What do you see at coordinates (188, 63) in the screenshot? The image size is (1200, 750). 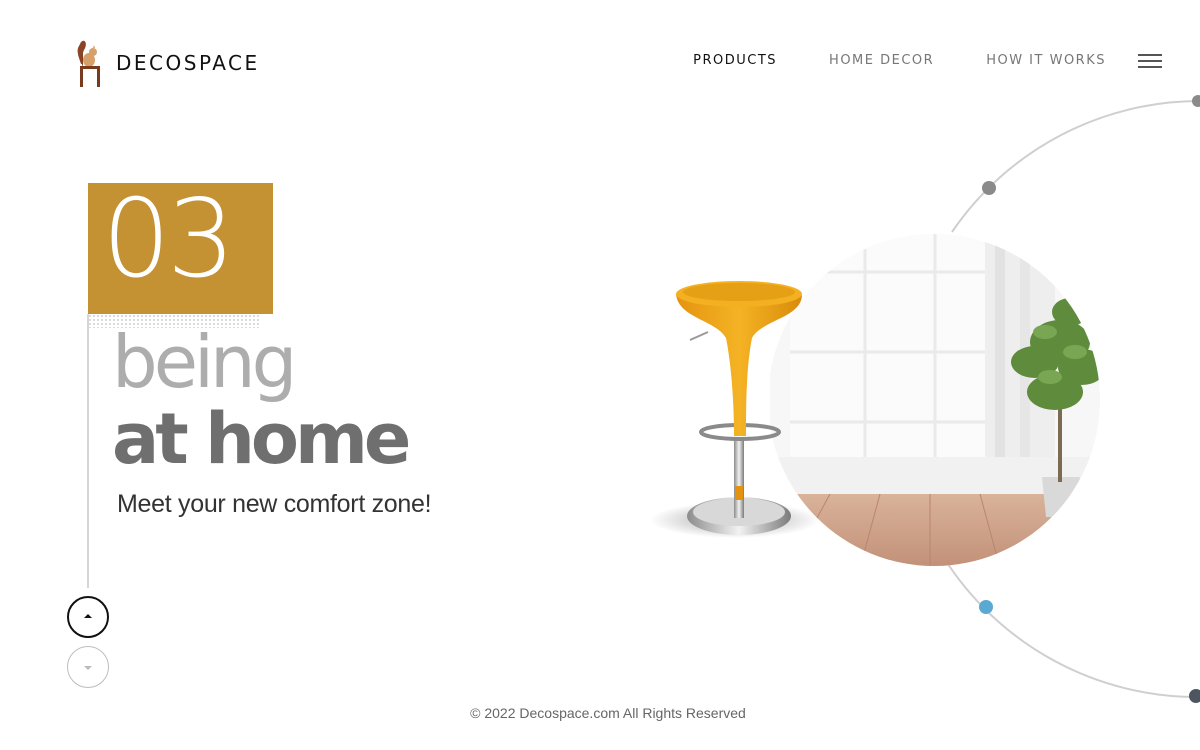 I see `brand-name: DECOSPACE` at bounding box center [188, 63].